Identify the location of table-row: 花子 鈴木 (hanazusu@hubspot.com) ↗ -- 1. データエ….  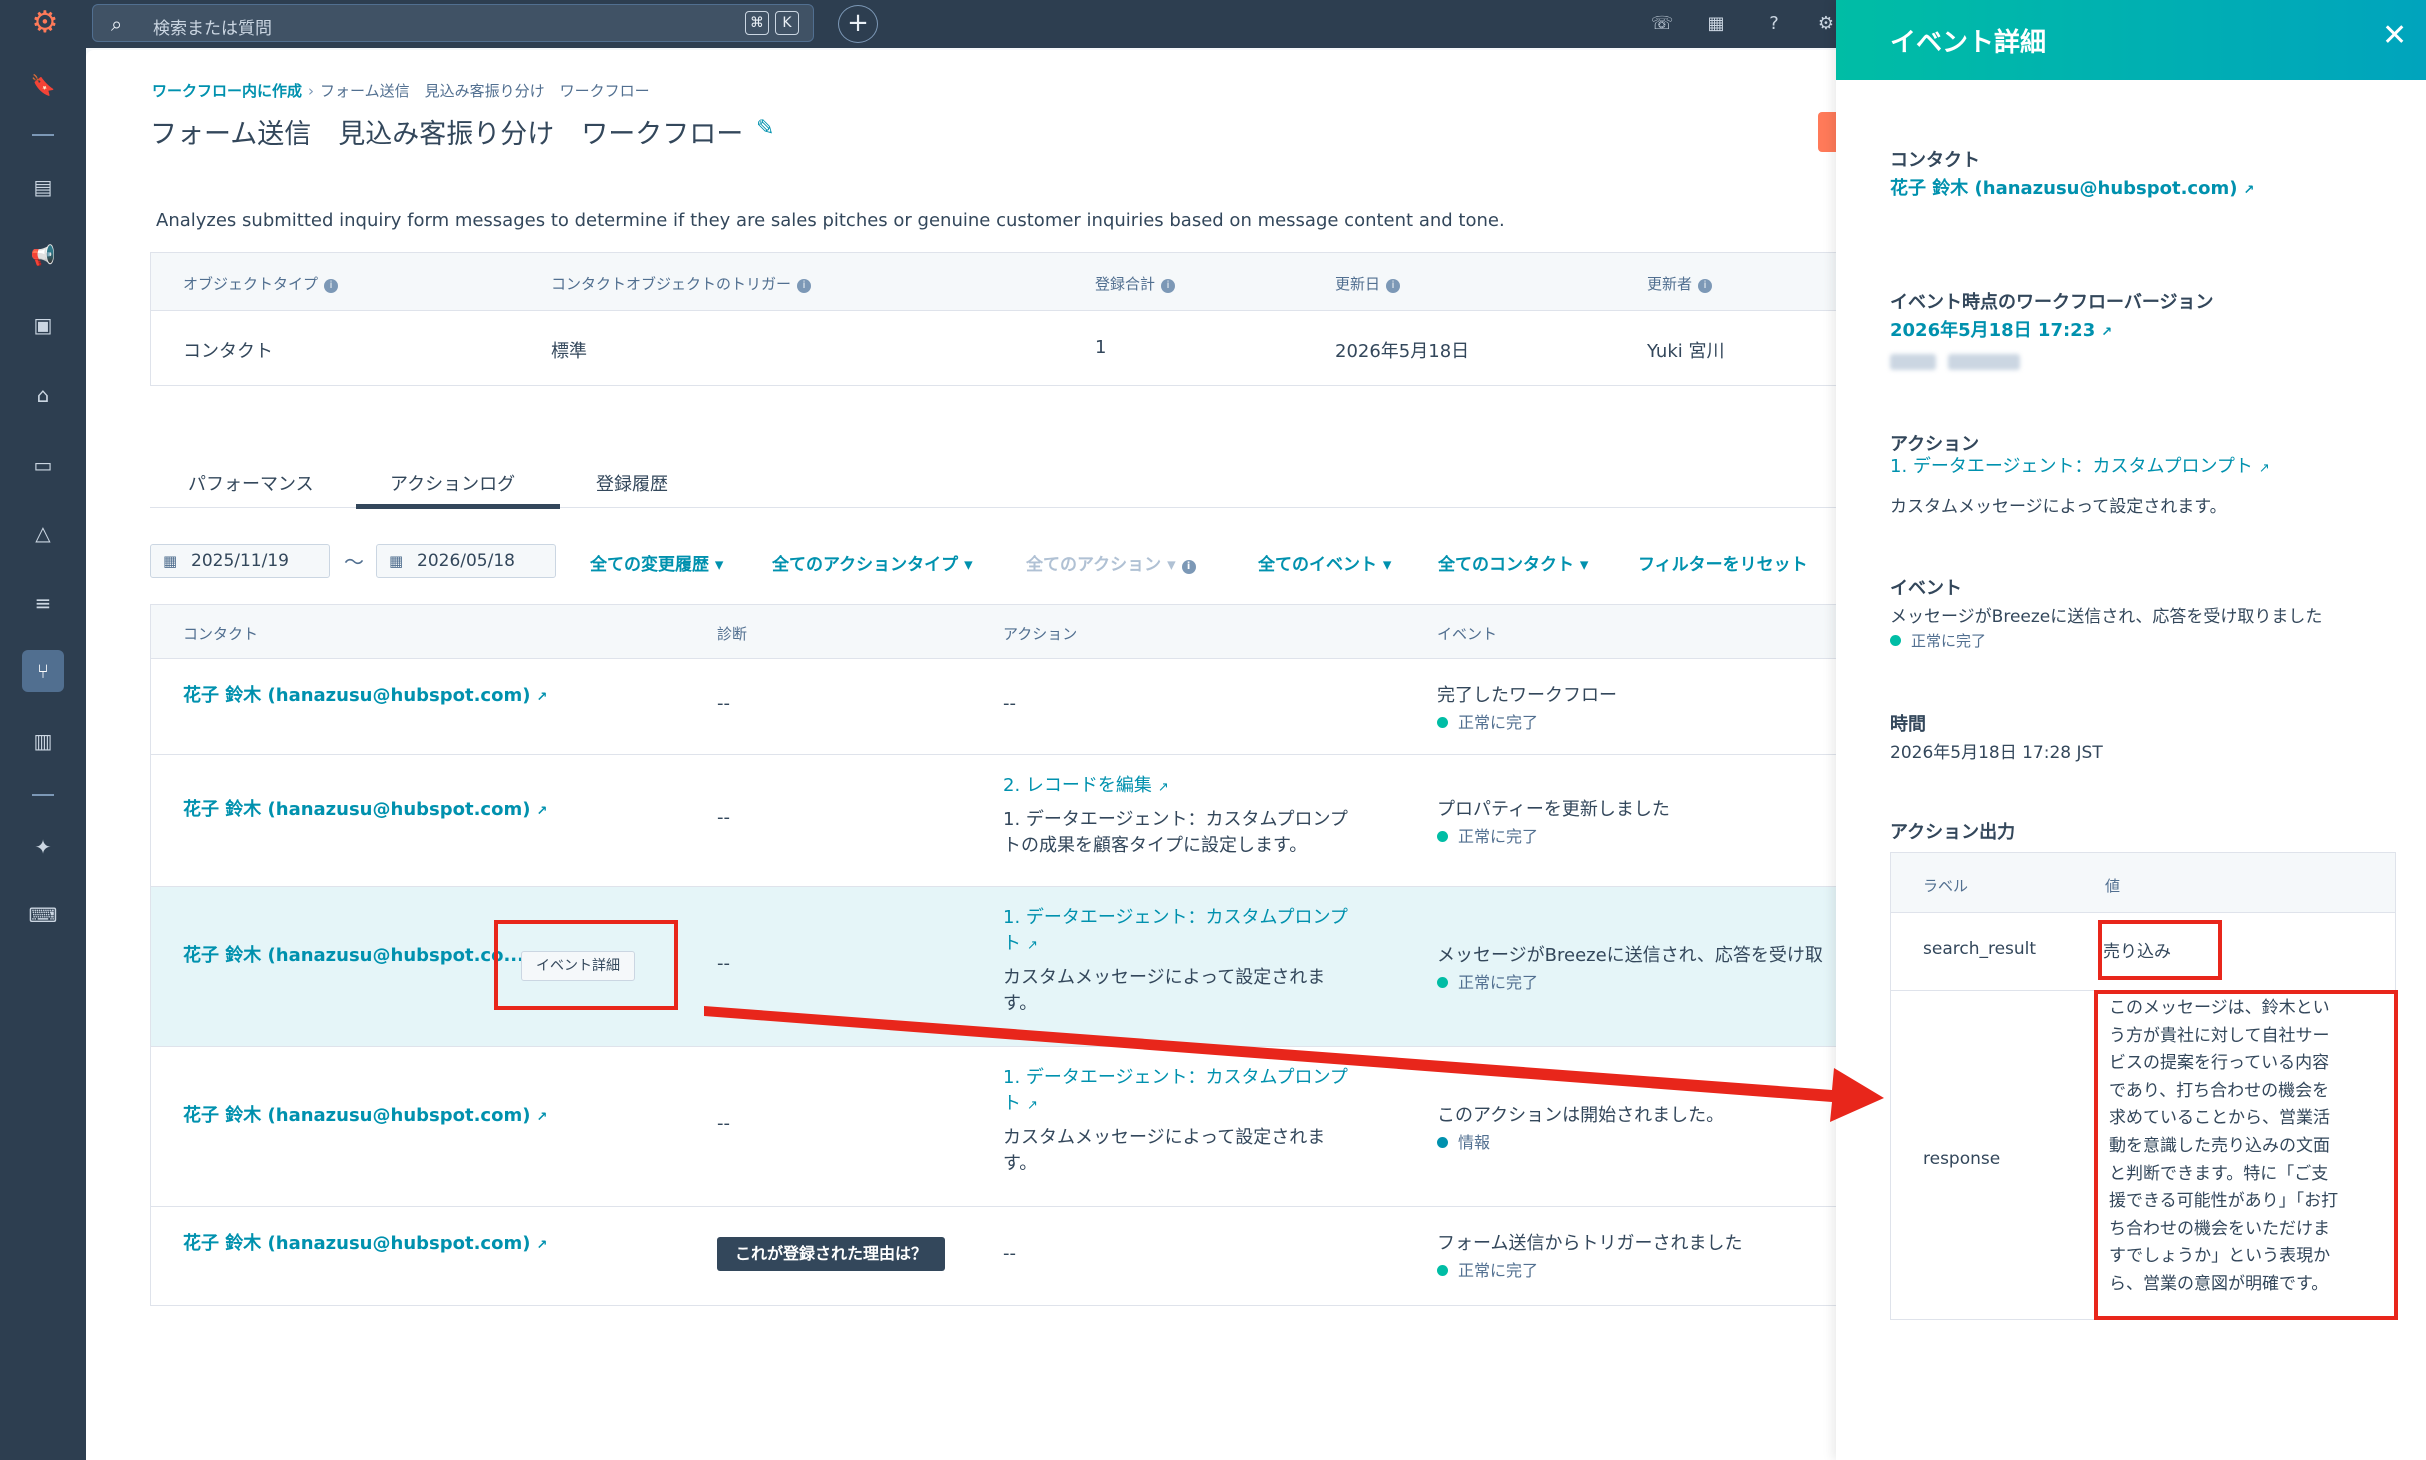
(1000, 1127).